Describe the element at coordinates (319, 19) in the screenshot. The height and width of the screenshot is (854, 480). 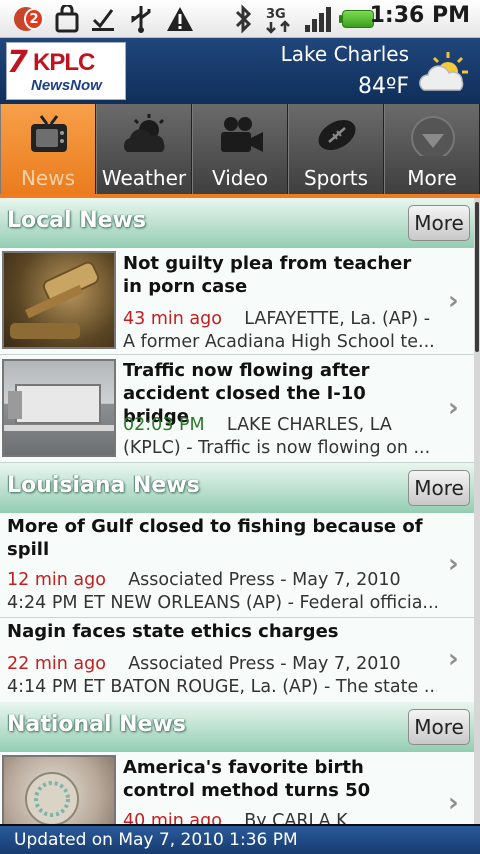
I see `signal-icon` at that location.